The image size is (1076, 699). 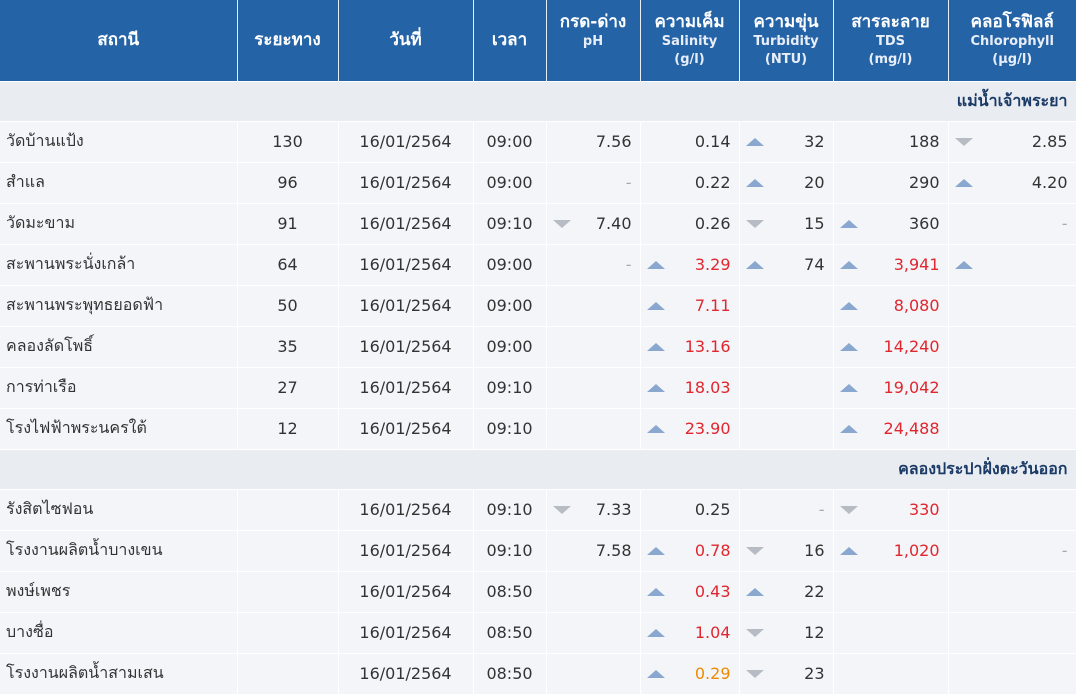 What do you see at coordinates (712, 673) in the screenshot?
I see `metric-value: 0.29` at bounding box center [712, 673].